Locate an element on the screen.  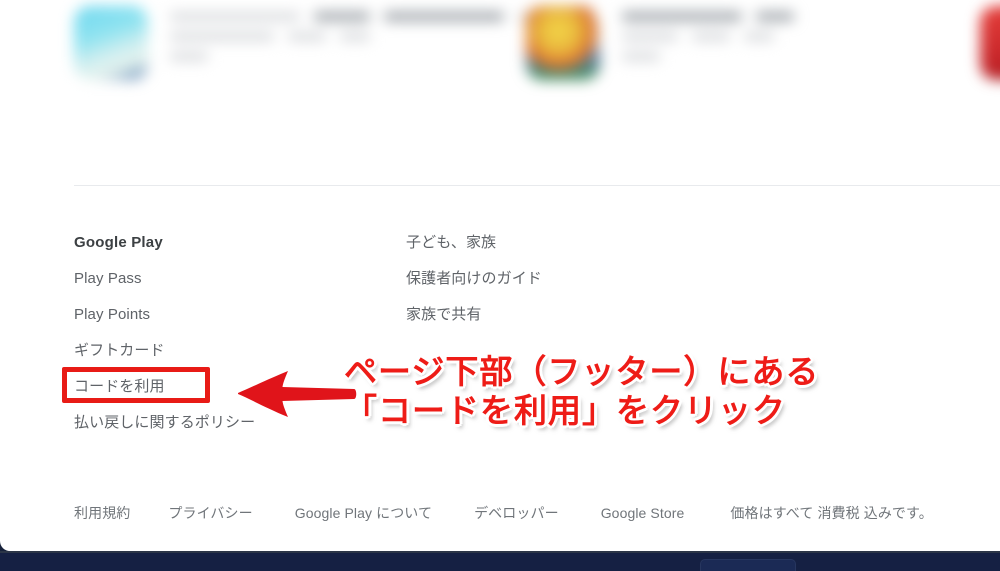
legal-link-developers: デベロッパー is located at coordinates (516, 513).